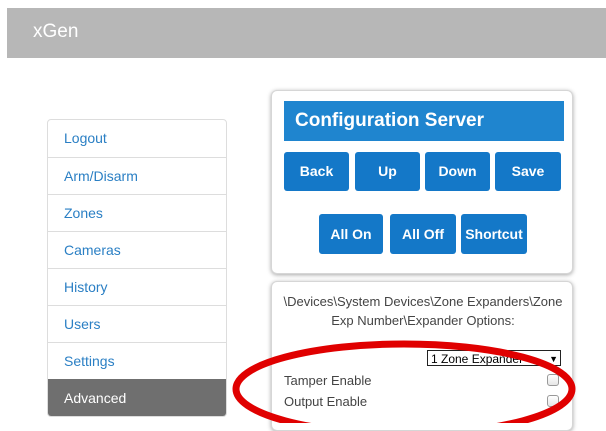 The width and height of the screenshot is (606, 431). What do you see at coordinates (137, 175) in the screenshot?
I see `sidebar-item-arm-disarm: Arm/Disarm` at bounding box center [137, 175].